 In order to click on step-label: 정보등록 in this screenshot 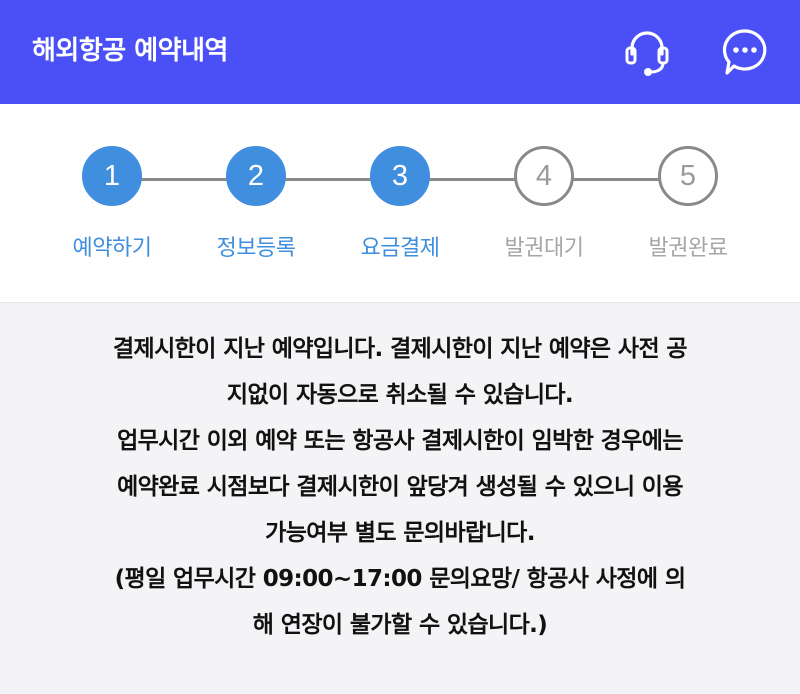, I will do `click(256, 248)`.